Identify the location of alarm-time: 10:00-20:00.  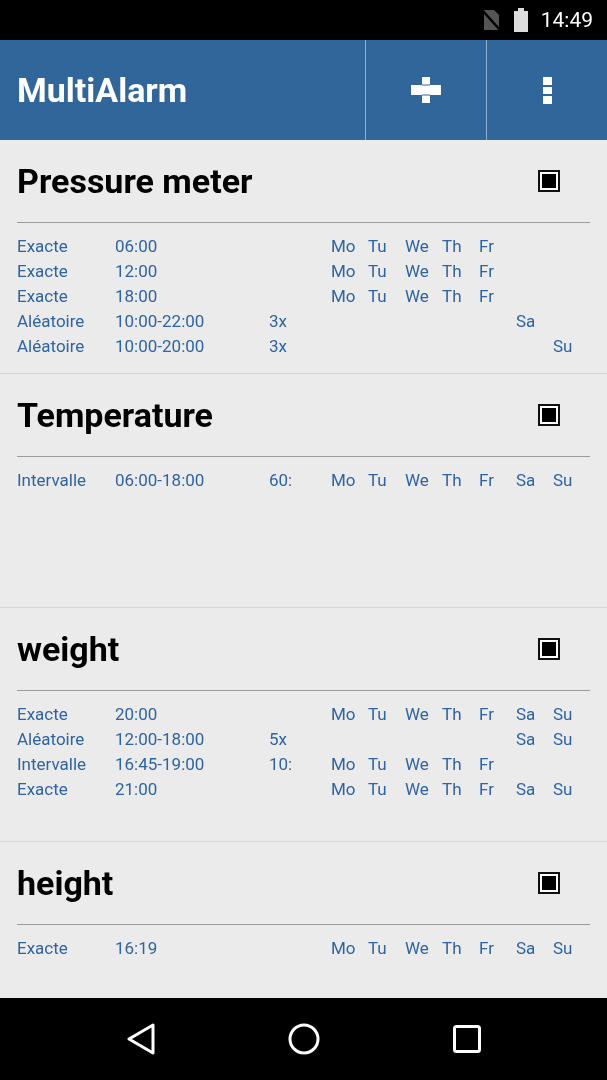
(160, 345).